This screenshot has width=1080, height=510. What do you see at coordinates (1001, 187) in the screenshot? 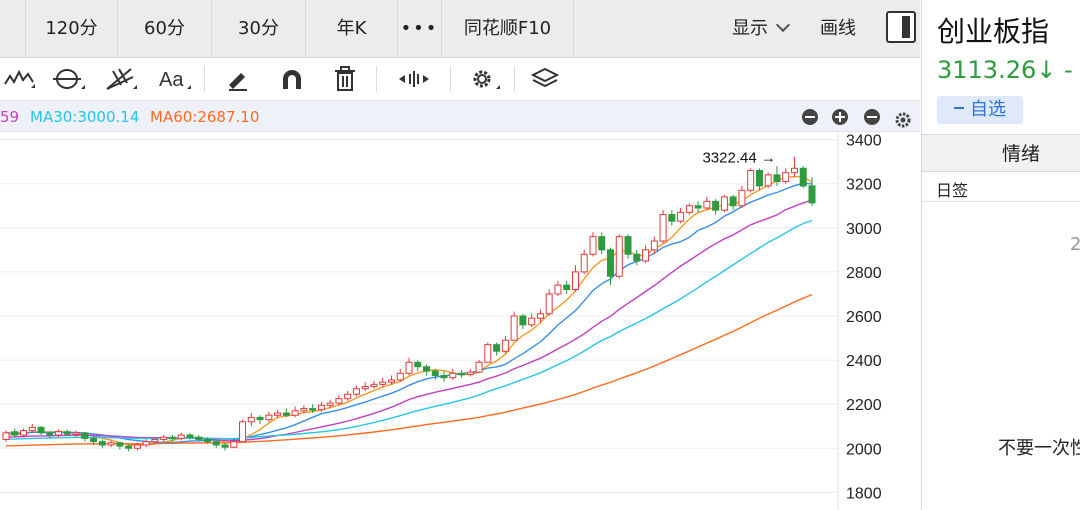
I see `daily-sign-section: 日签` at bounding box center [1001, 187].